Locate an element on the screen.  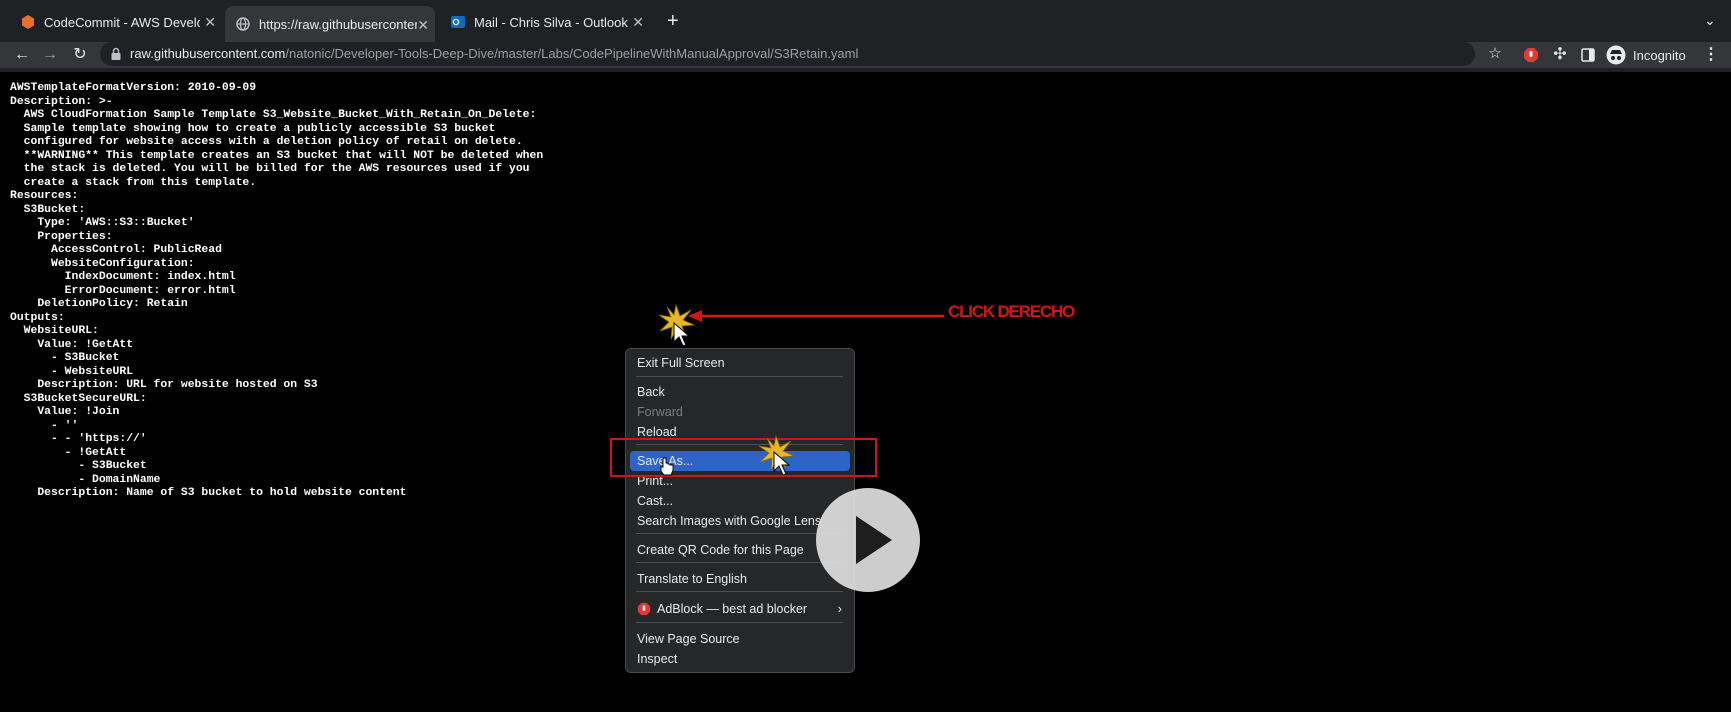
menu-item-adblock: AdBlock — best ad blocker › is located at coordinates (740, 609).